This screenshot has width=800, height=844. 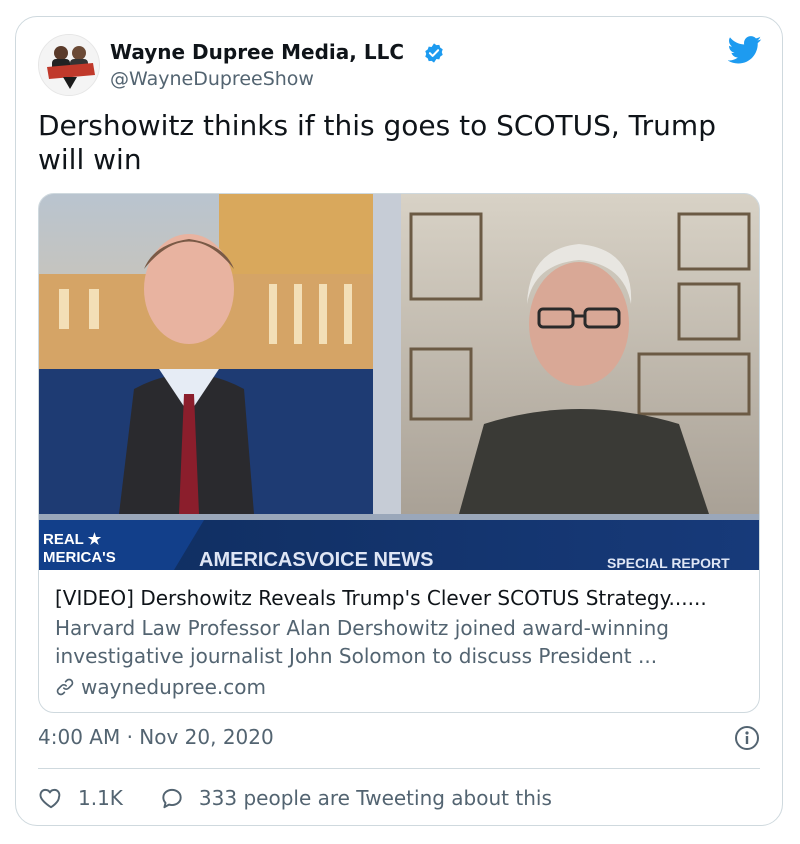 I want to click on like-button: 1.1K, so click(x=80, y=798).